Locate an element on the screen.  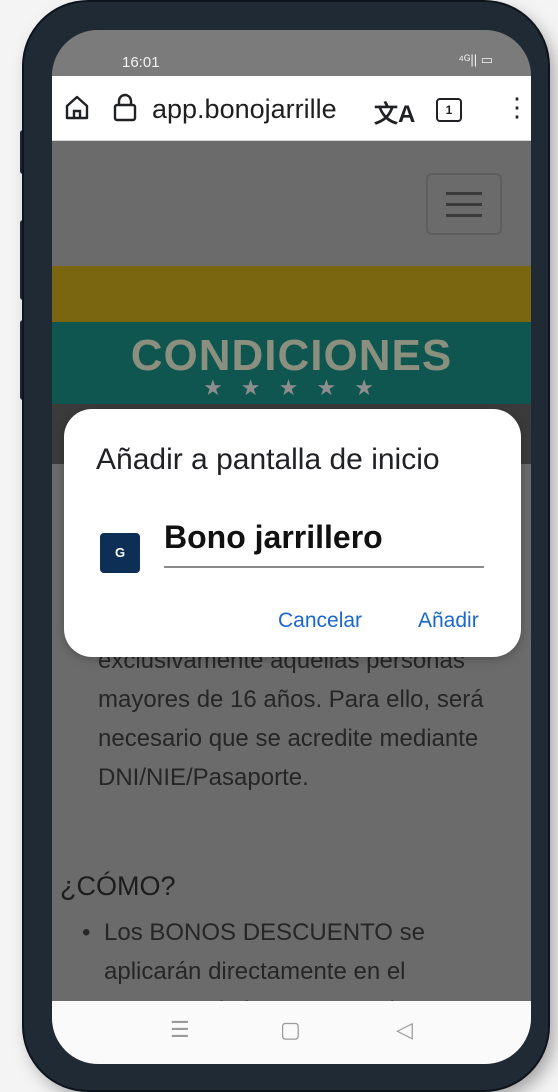
signal-battery-icon: ⁴ᴳ|| ▭ is located at coordinates (475, 59).